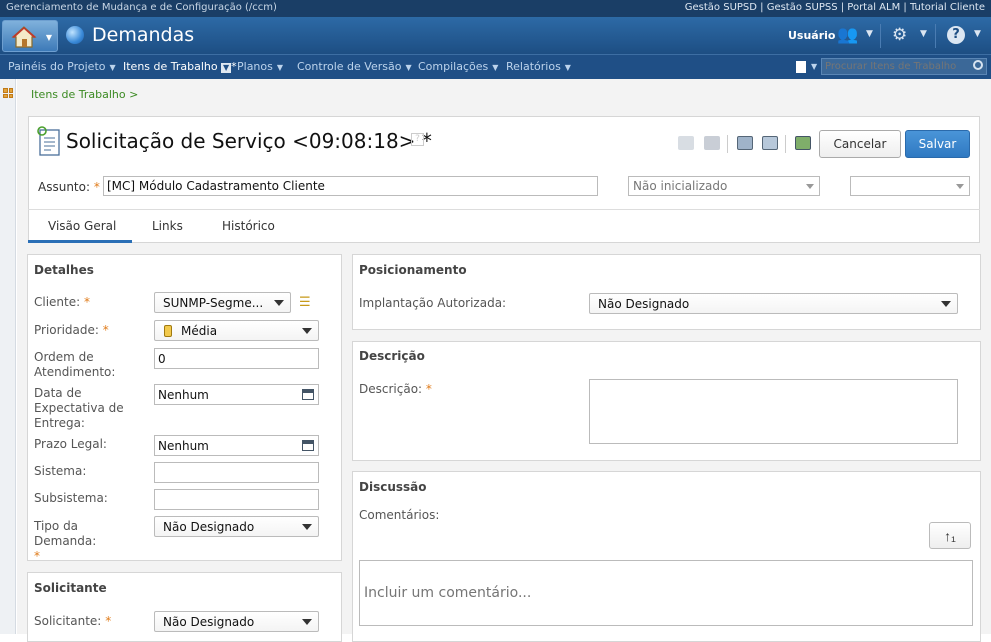 Image resolution: width=991 pixels, height=642 pixels. I want to click on side-strip, so click(8, 356).